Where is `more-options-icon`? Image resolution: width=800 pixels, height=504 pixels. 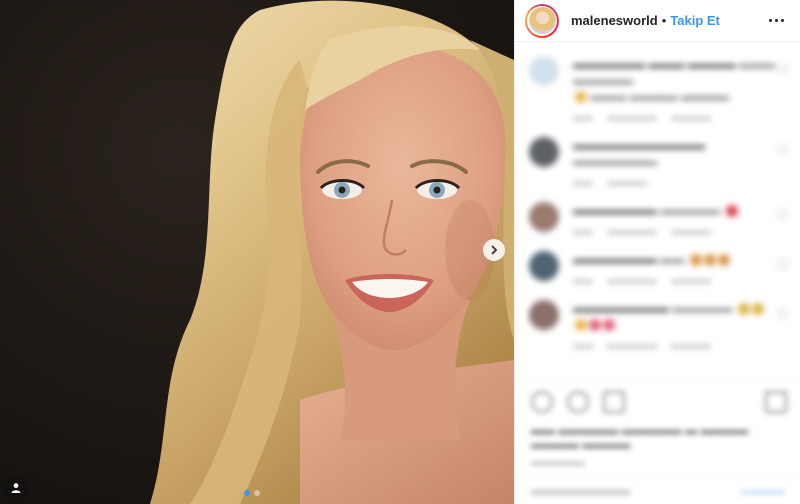
more-options-icon is located at coordinates (770, 20).